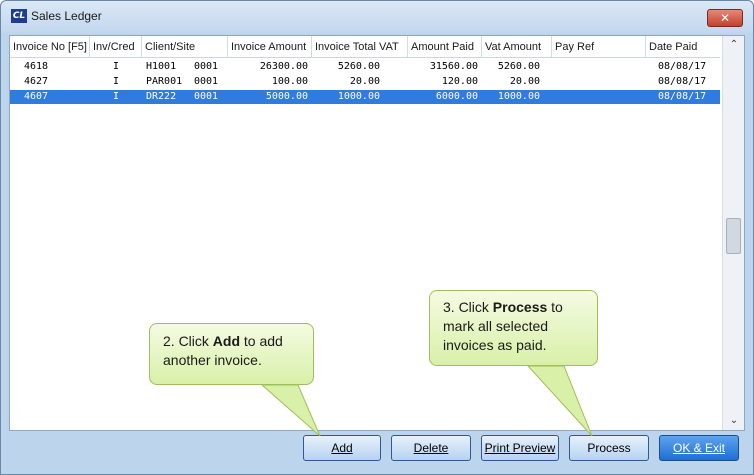 This screenshot has height=475, width=754. What do you see at coordinates (231, 354) in the screenshot?
I see `add-callout: 2. Click Add to add another invoice.` at bounding box center [231, 354].